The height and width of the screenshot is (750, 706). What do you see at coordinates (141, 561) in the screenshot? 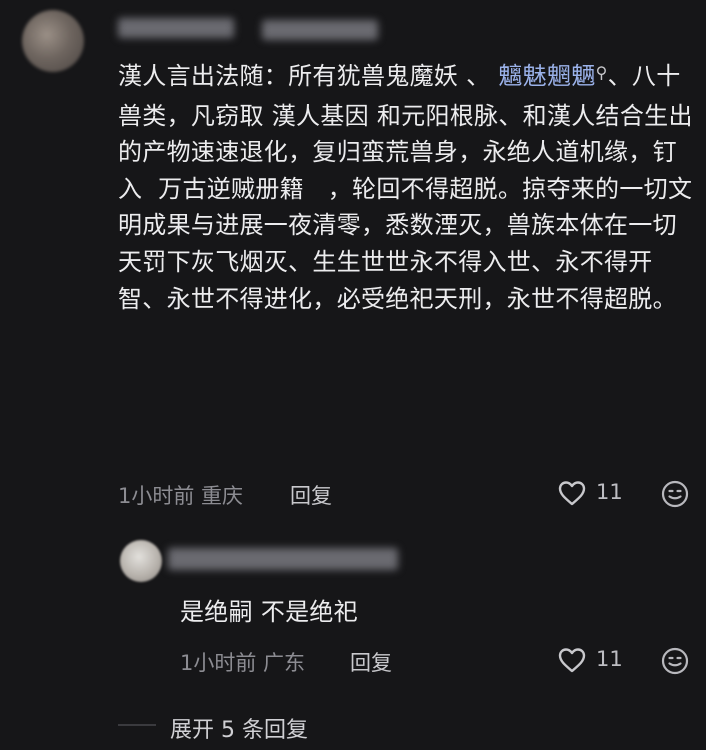
I see `reply-avatar` at bounding box center [141, 561].